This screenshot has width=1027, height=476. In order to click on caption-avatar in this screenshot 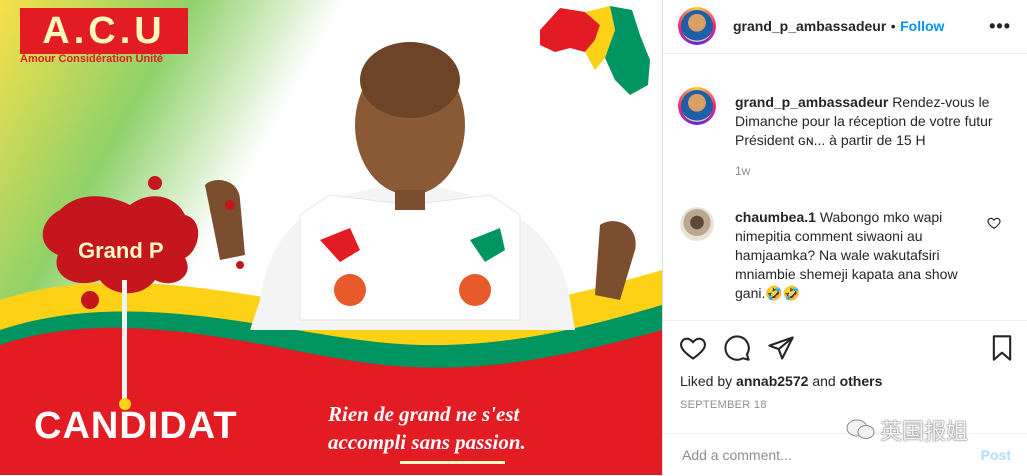, I will do `click(697, 106)`.